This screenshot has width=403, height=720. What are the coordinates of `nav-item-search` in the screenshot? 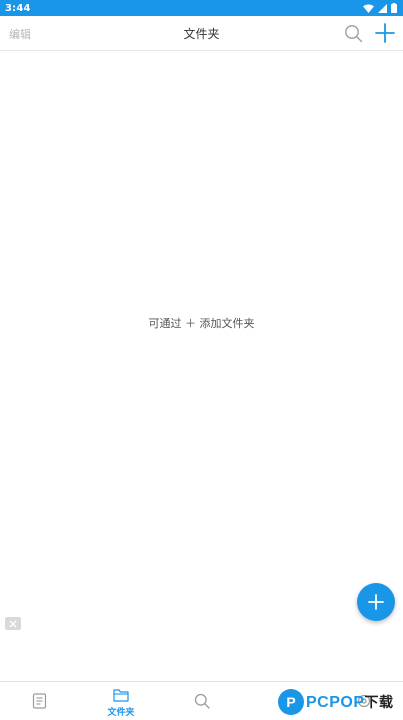 It's located at (202, 701).